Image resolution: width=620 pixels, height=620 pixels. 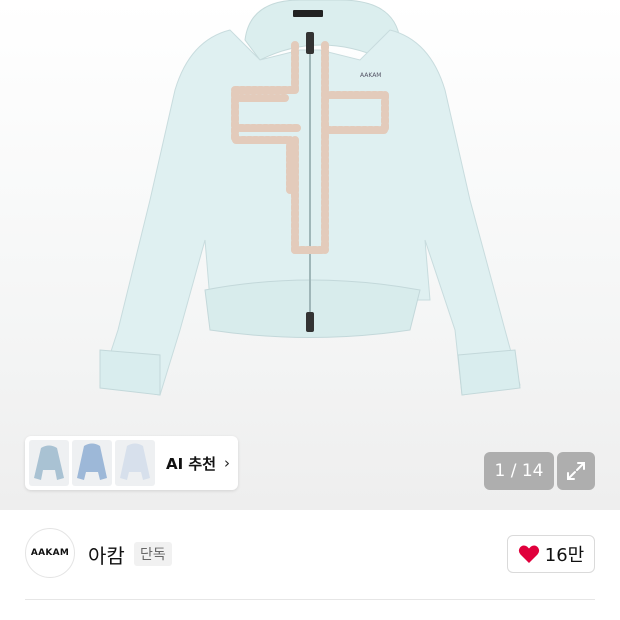 I want to click on image-counter: 1 / 14, so click(x=519, y=471).